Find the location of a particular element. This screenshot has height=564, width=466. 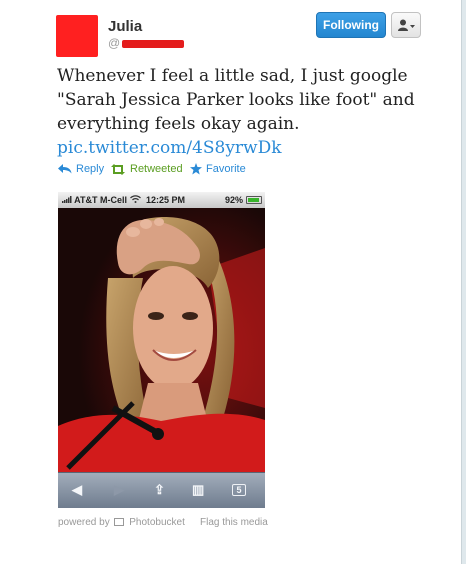

user-dropdown-icon is located at coordinates (406, 25).